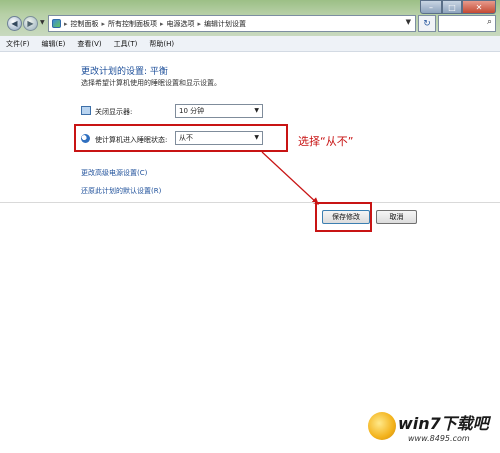  Describe the element at coordinates (54, 44) in the screenshot. I see `menu-edit: 编辑(E)` at that location.